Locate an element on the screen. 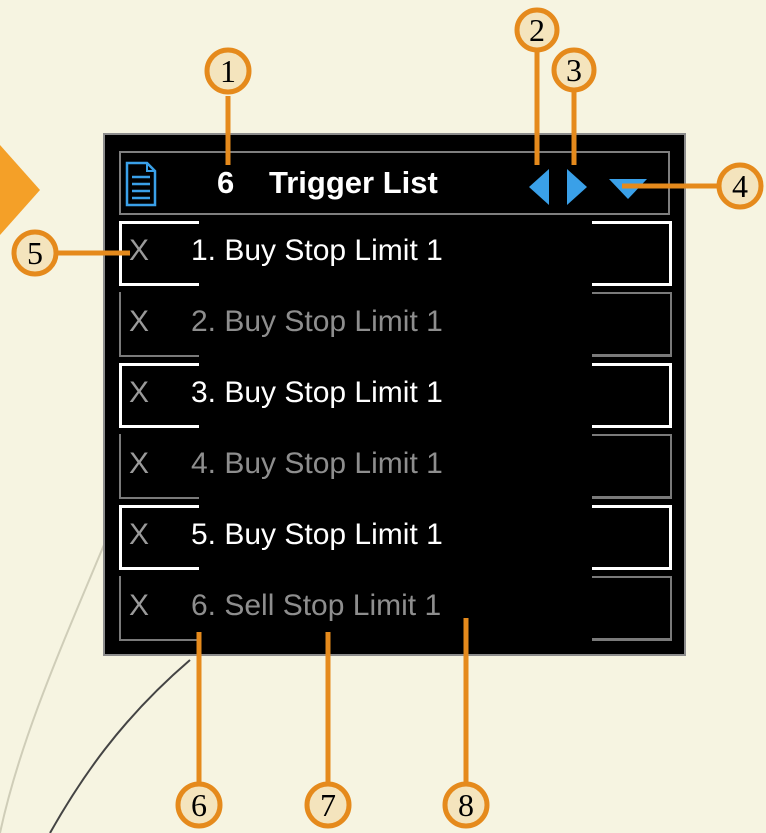 This screenshot has height=833, width=766. trigger-list-title: Trigger List is located at coordinates (353, 182).